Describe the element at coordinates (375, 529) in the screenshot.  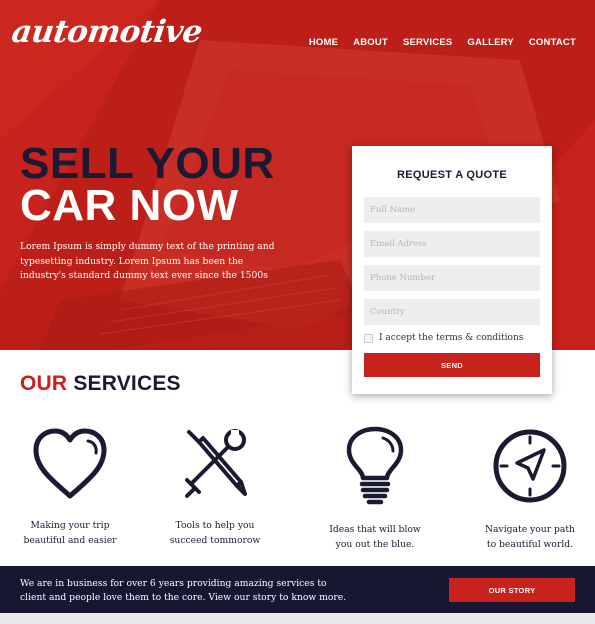
I see `service-ideas-line1: Ideas that will blow` at that location.